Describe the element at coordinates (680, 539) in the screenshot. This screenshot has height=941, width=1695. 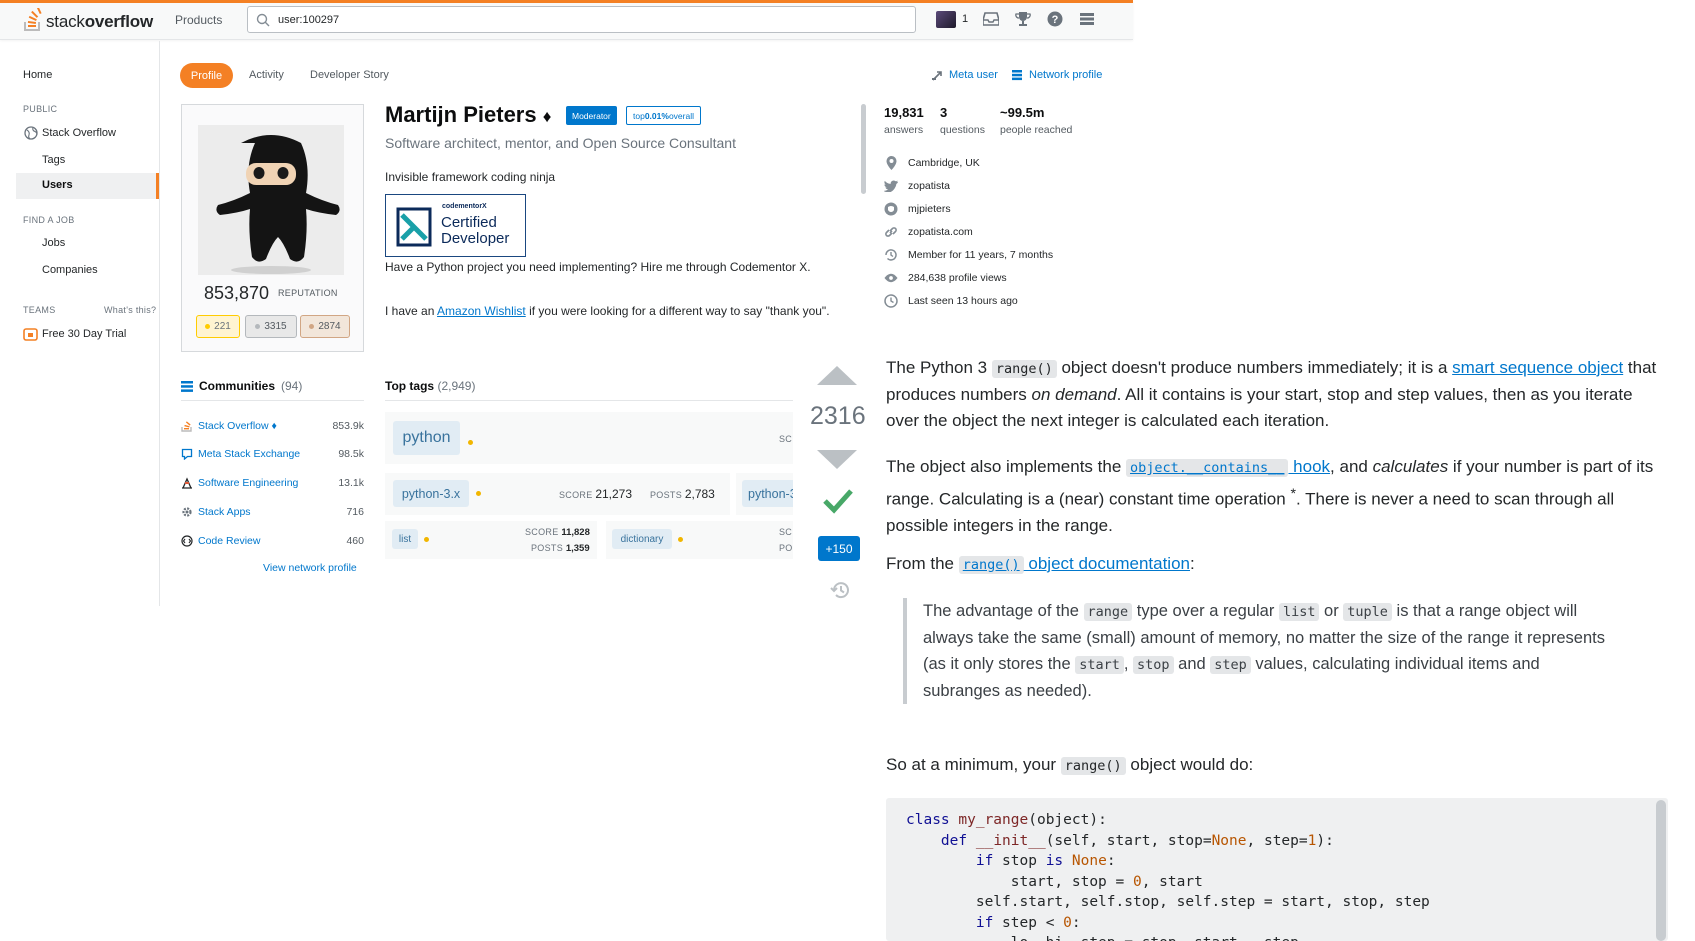
I see `dictionary-gold-tag-badge-icon` at that location.